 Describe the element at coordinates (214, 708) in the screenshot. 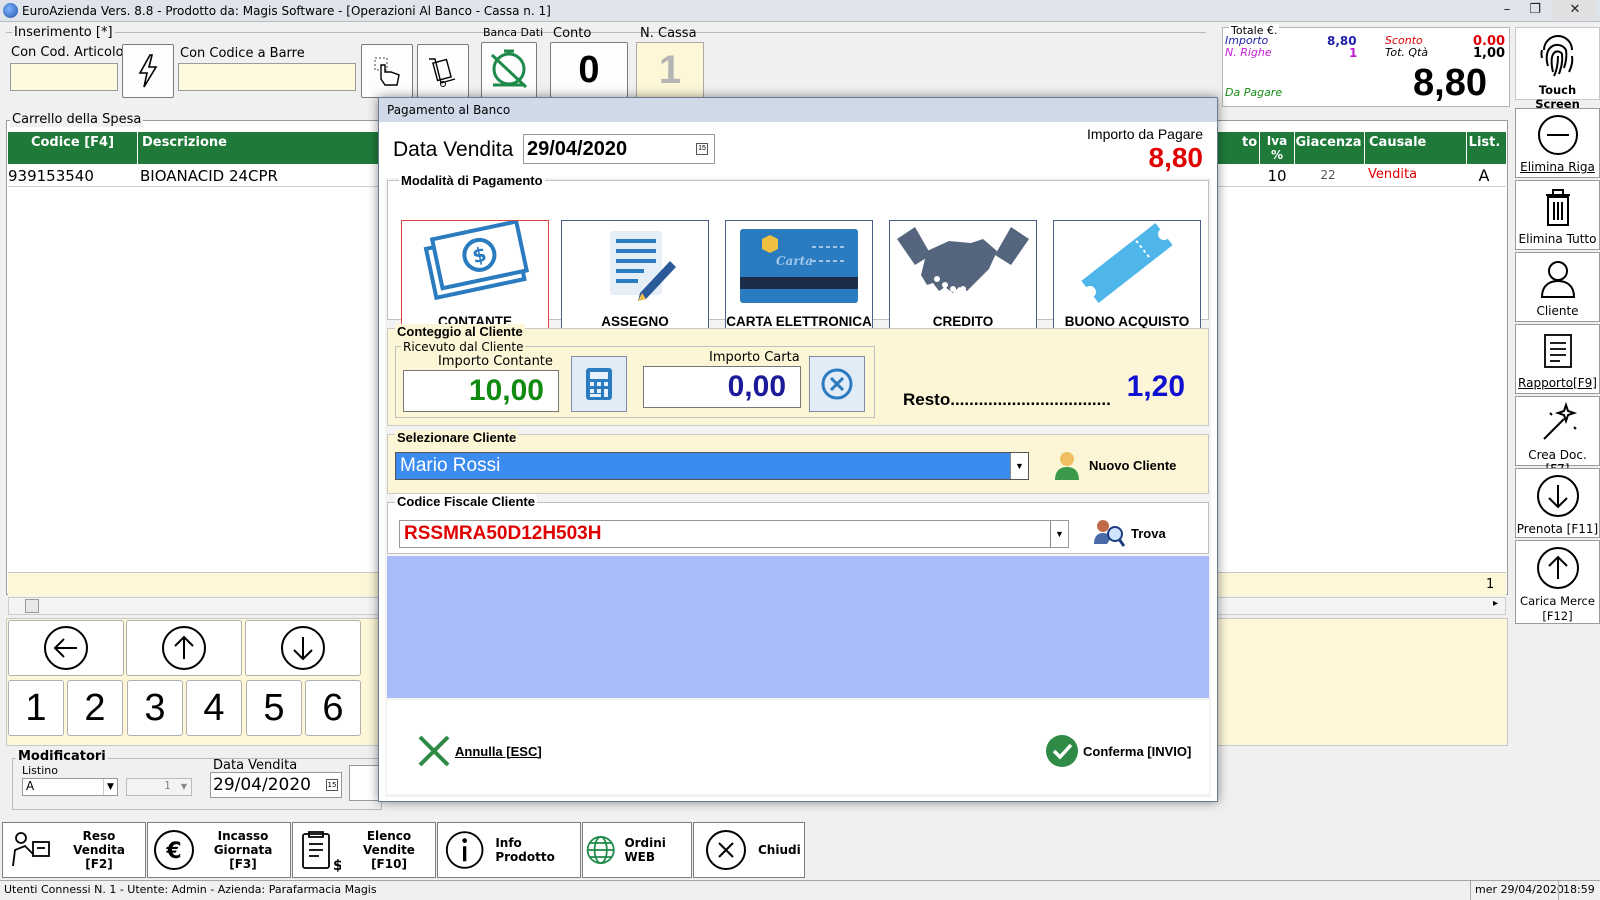

I see `key-4: 4` at that location.